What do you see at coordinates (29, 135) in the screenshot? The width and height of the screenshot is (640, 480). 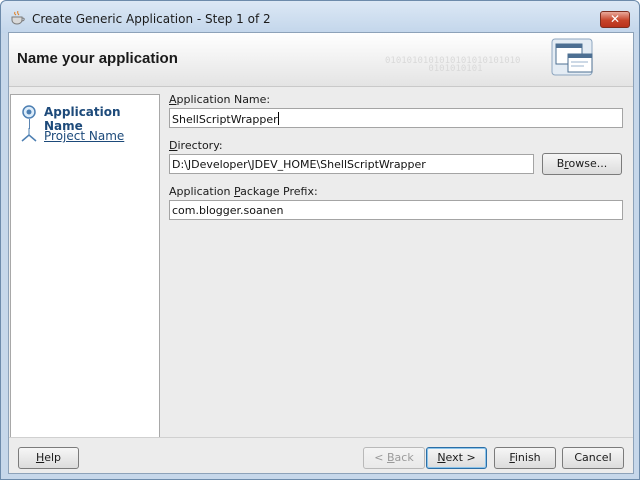 I see `step-node-icon` at bounding box center [29, 135].